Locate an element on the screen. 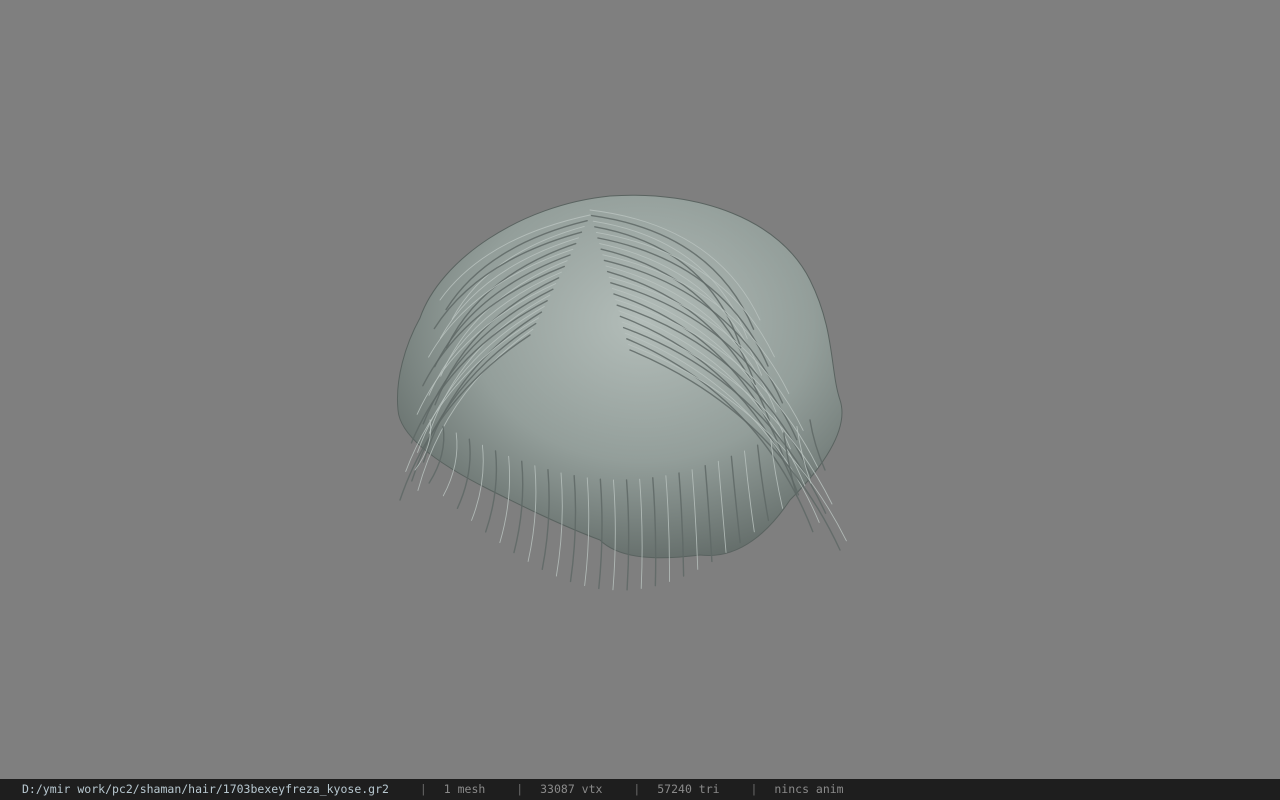  anim-status: nincs anim is located at coordinates (809, 789).